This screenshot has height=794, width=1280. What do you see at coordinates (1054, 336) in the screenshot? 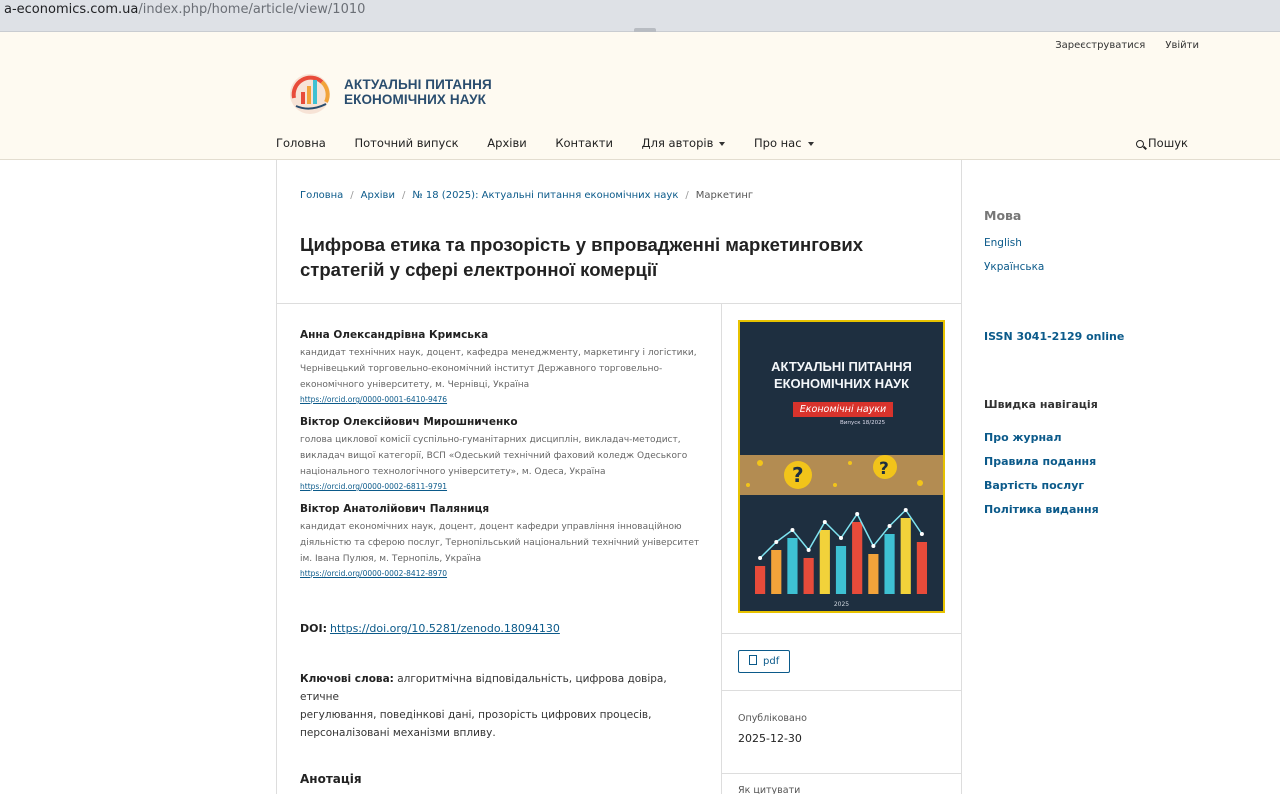
I see `issn-link: ISSN 3041-2129 online` at bounding box center [1054, 336].